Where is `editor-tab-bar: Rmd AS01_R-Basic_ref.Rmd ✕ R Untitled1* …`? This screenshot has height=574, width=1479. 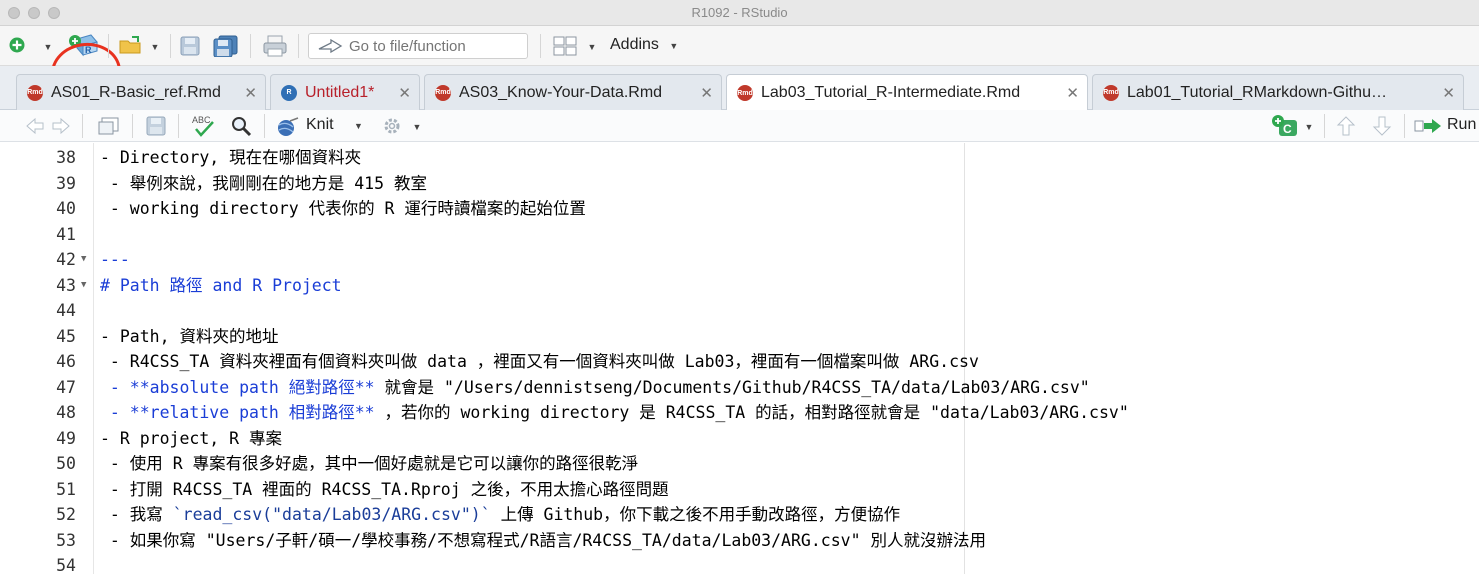 editor-tab-bar: Rmd AS01_R-Basic_ref.Rmd ✕ R Untitled1* … is located at coordinates (739, 88).